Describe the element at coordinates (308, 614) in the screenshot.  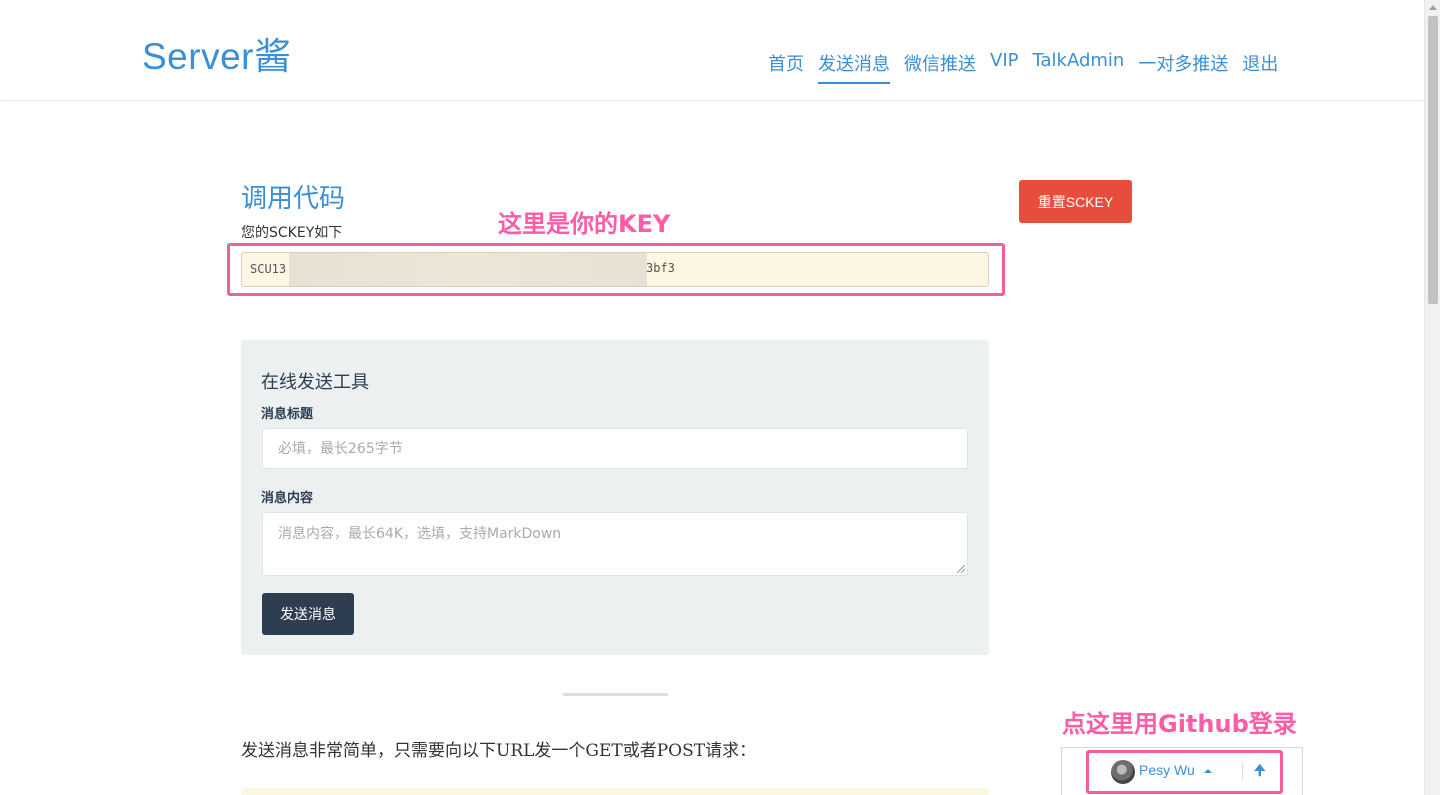
I see `send-message-button: 发送消息` at that location.